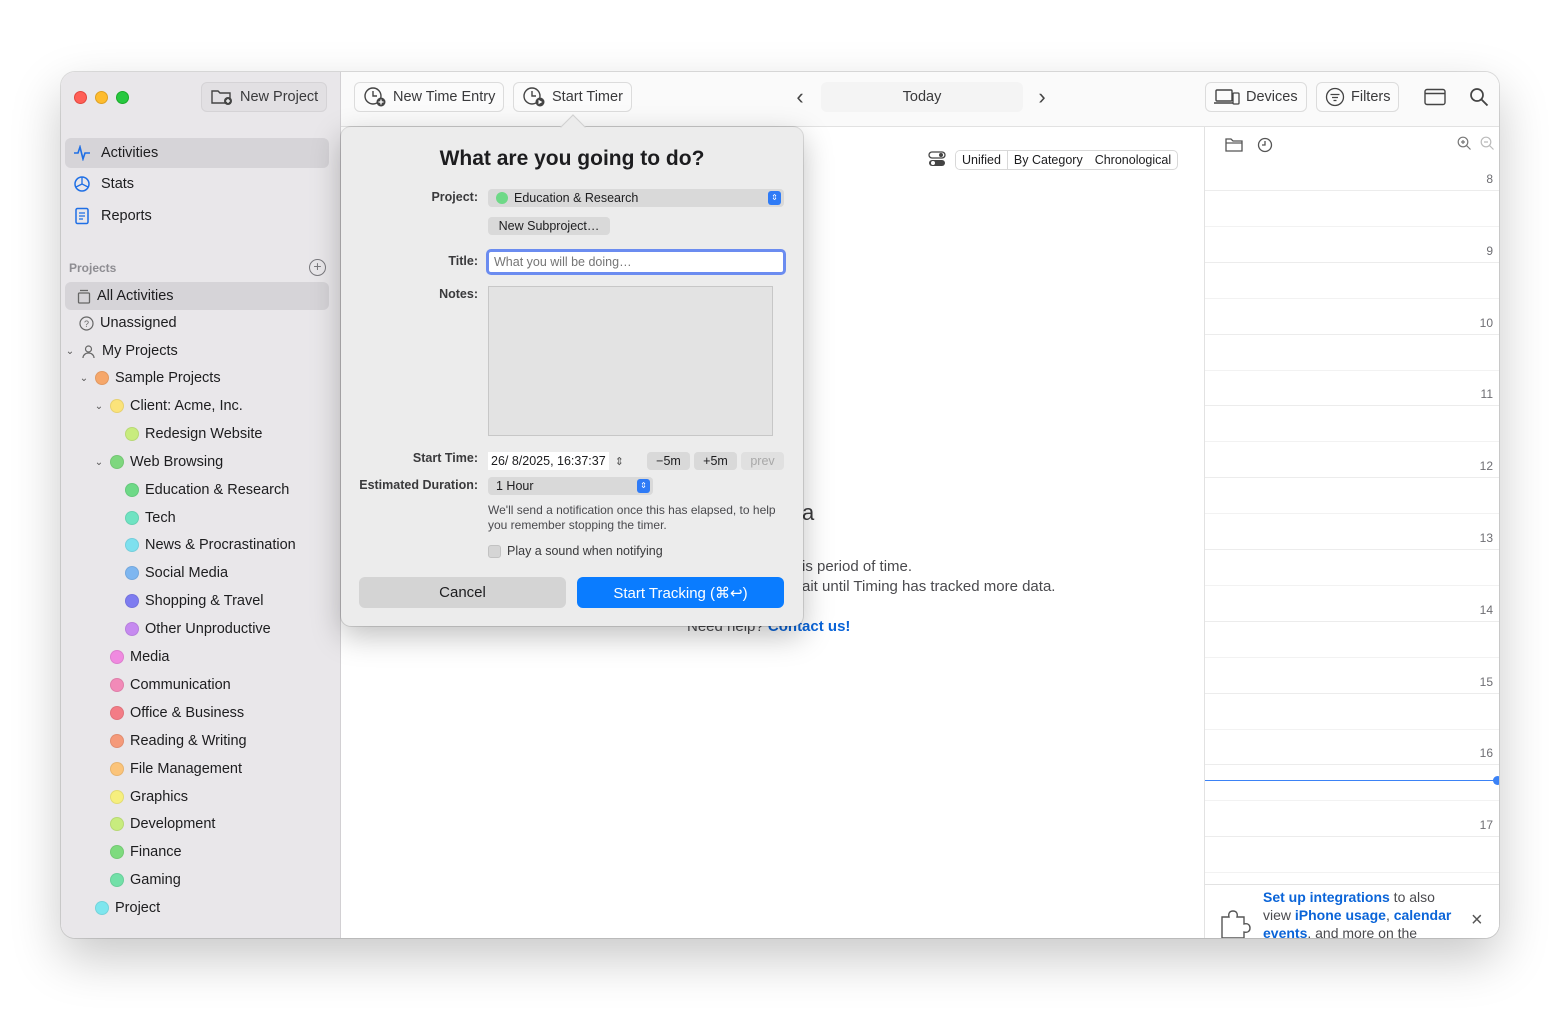 Image resolution: width=1560 pixels, height=1018 pixels. What do you see at coordinates (150, 657) in the screenshot?
I see `project-tree-item-label: Media` at bounding box center [150, 657].